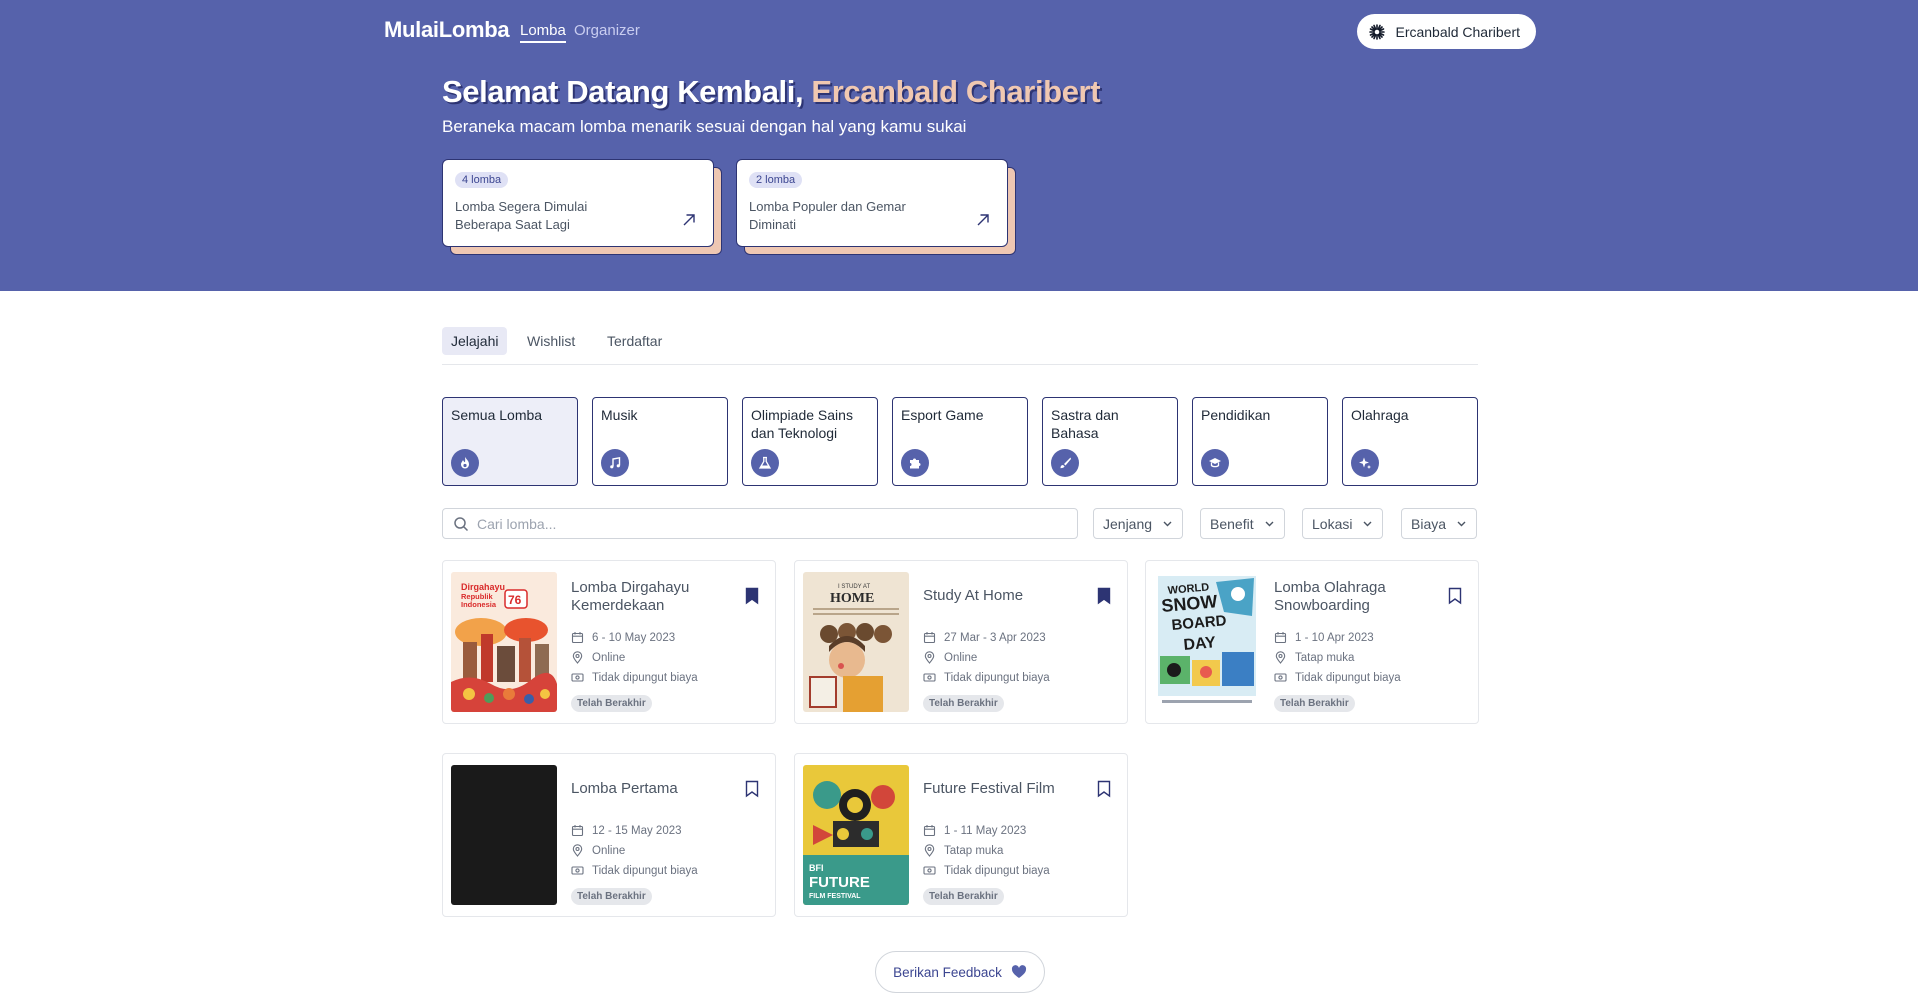  I want to click on user-name: Ercanbald Charibert, so click(1457, 31).